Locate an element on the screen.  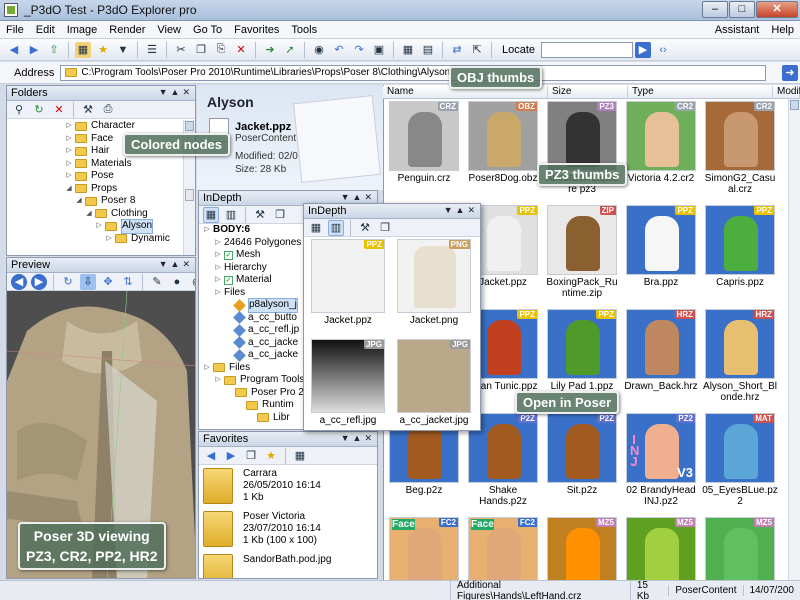
thumbnail-item: CRZ Penguin.crz is located at coordinates (424, 142).